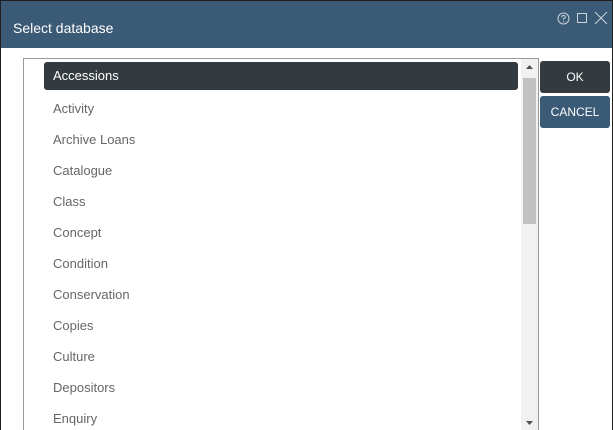 This screenshot has width=613, height=430. What do you see at coordinates (281, 76) in the screenshot?
I see `list-item: Accessions` at bounding box center [281, 76].